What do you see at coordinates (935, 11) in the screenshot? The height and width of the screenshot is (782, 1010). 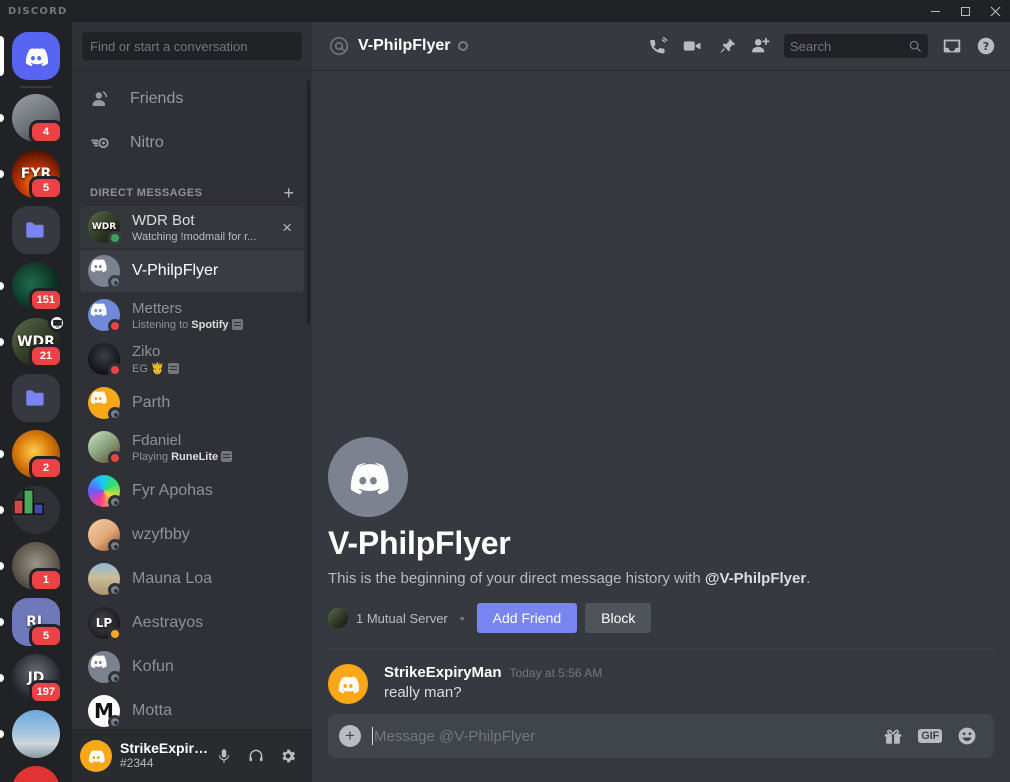 I see `minimize-button` at bounding box center [935, 11].